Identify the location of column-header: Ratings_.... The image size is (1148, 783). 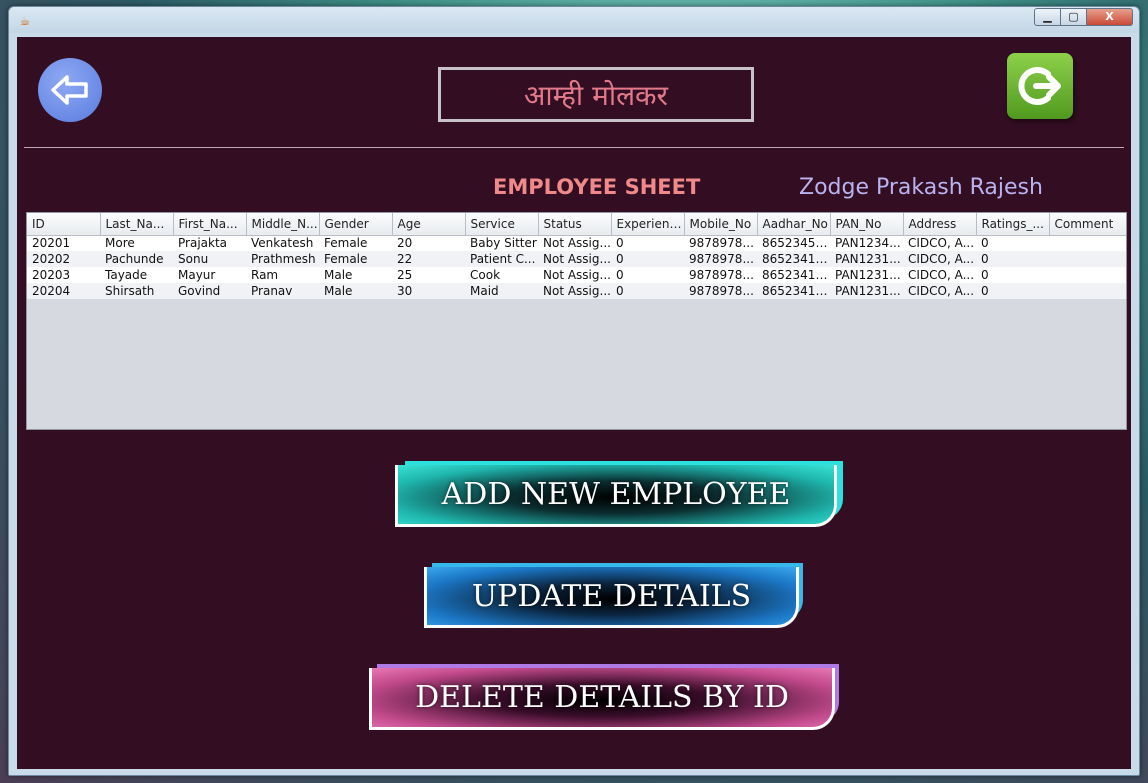
(1013, 224).